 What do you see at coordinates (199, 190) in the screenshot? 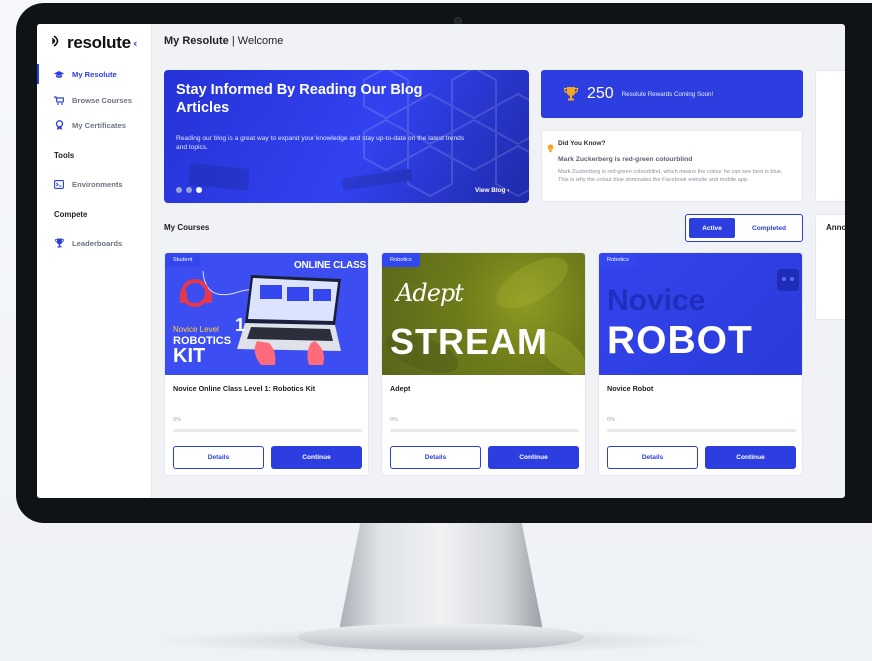
I see `carousel-dot-active` at bounding box center [199, 190].